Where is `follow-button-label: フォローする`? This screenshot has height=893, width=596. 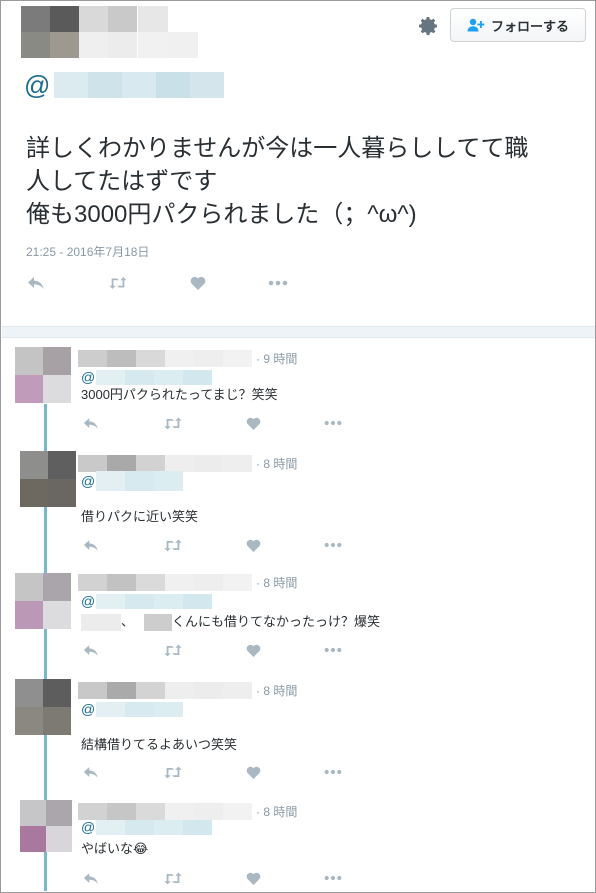
follow-button-label: フォローする is located at coordinates (529, 26).